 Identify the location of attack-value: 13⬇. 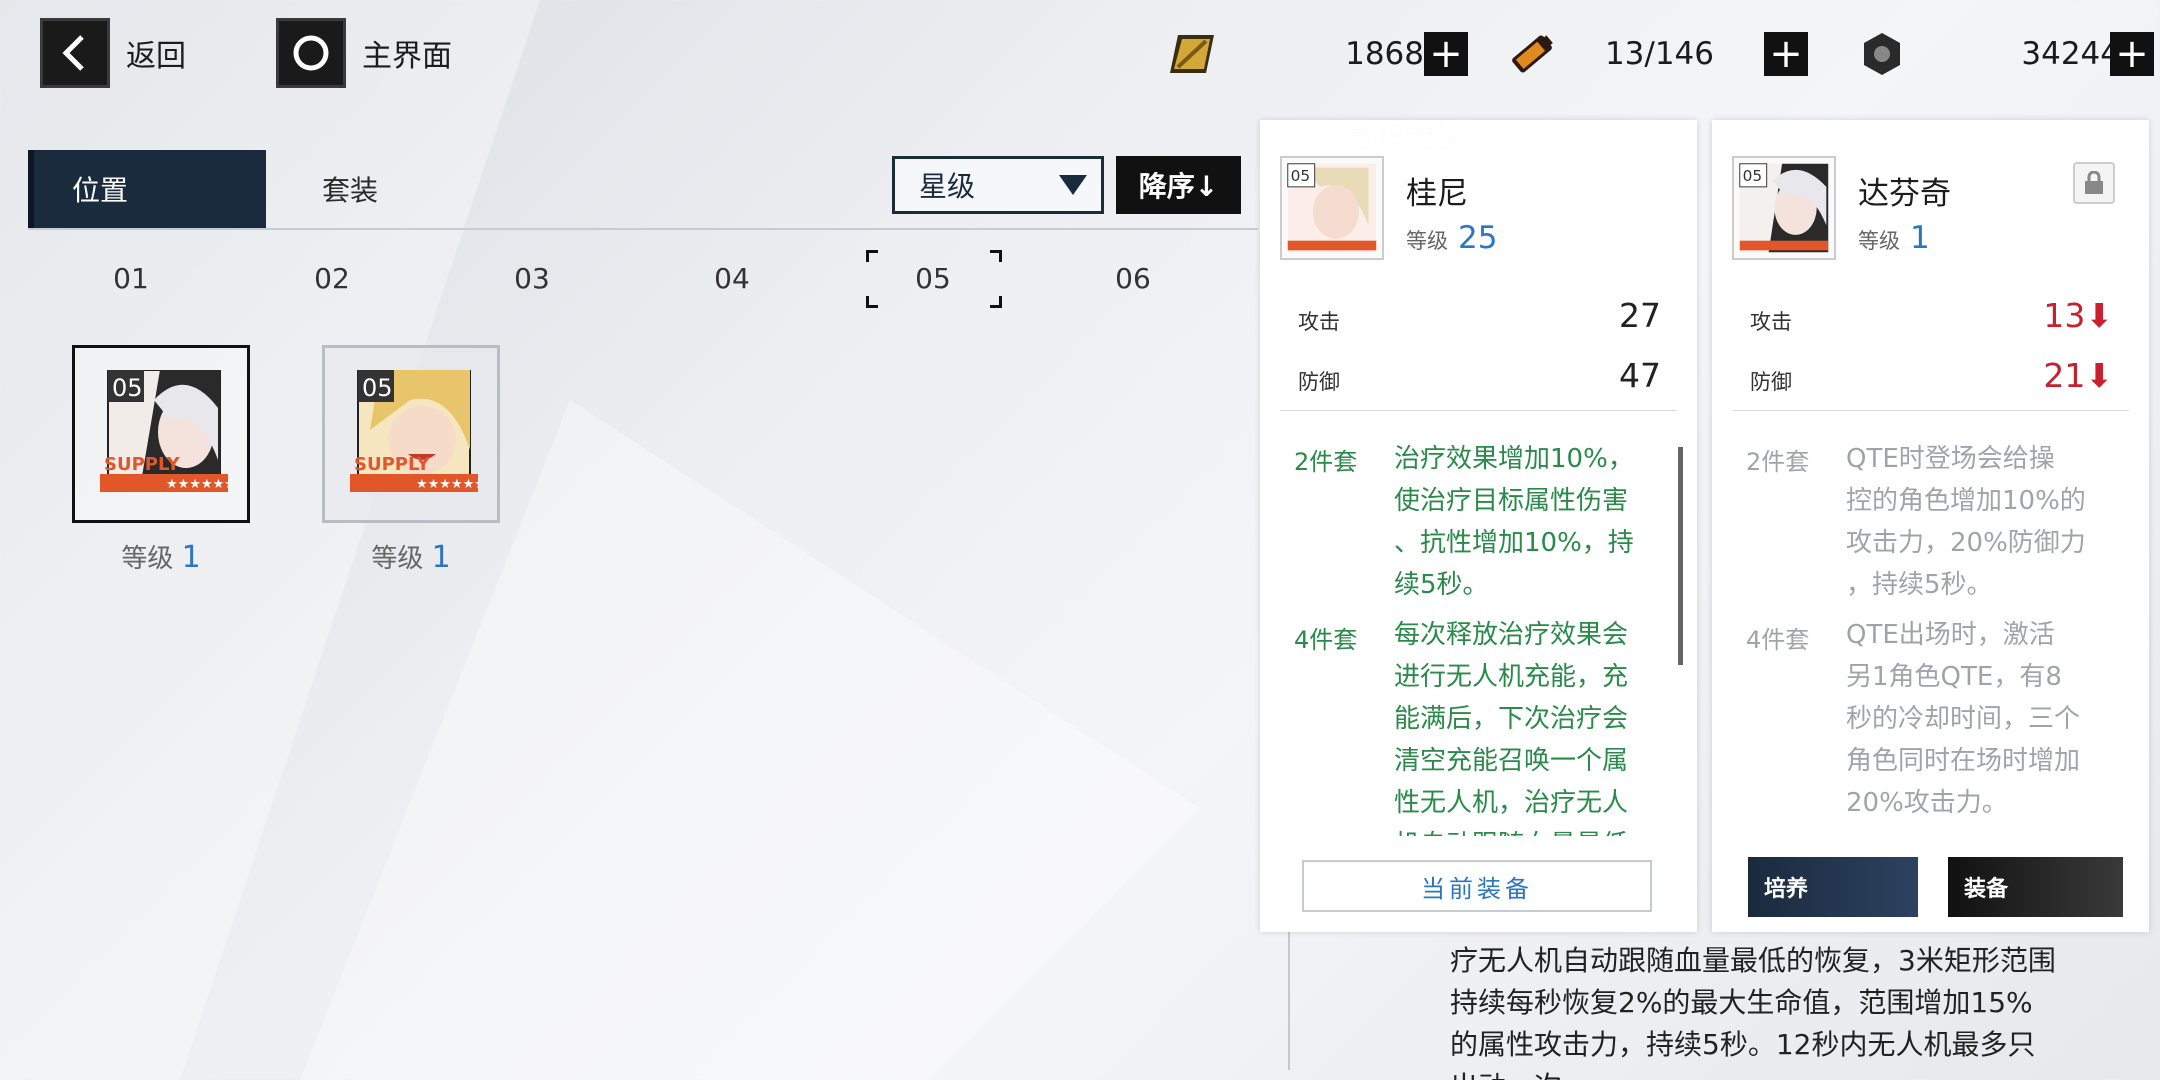
(2078, 315).